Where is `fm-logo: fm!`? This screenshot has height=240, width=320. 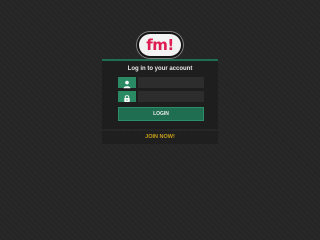 fm-logo: fm! is located at coordinates (160, 45).